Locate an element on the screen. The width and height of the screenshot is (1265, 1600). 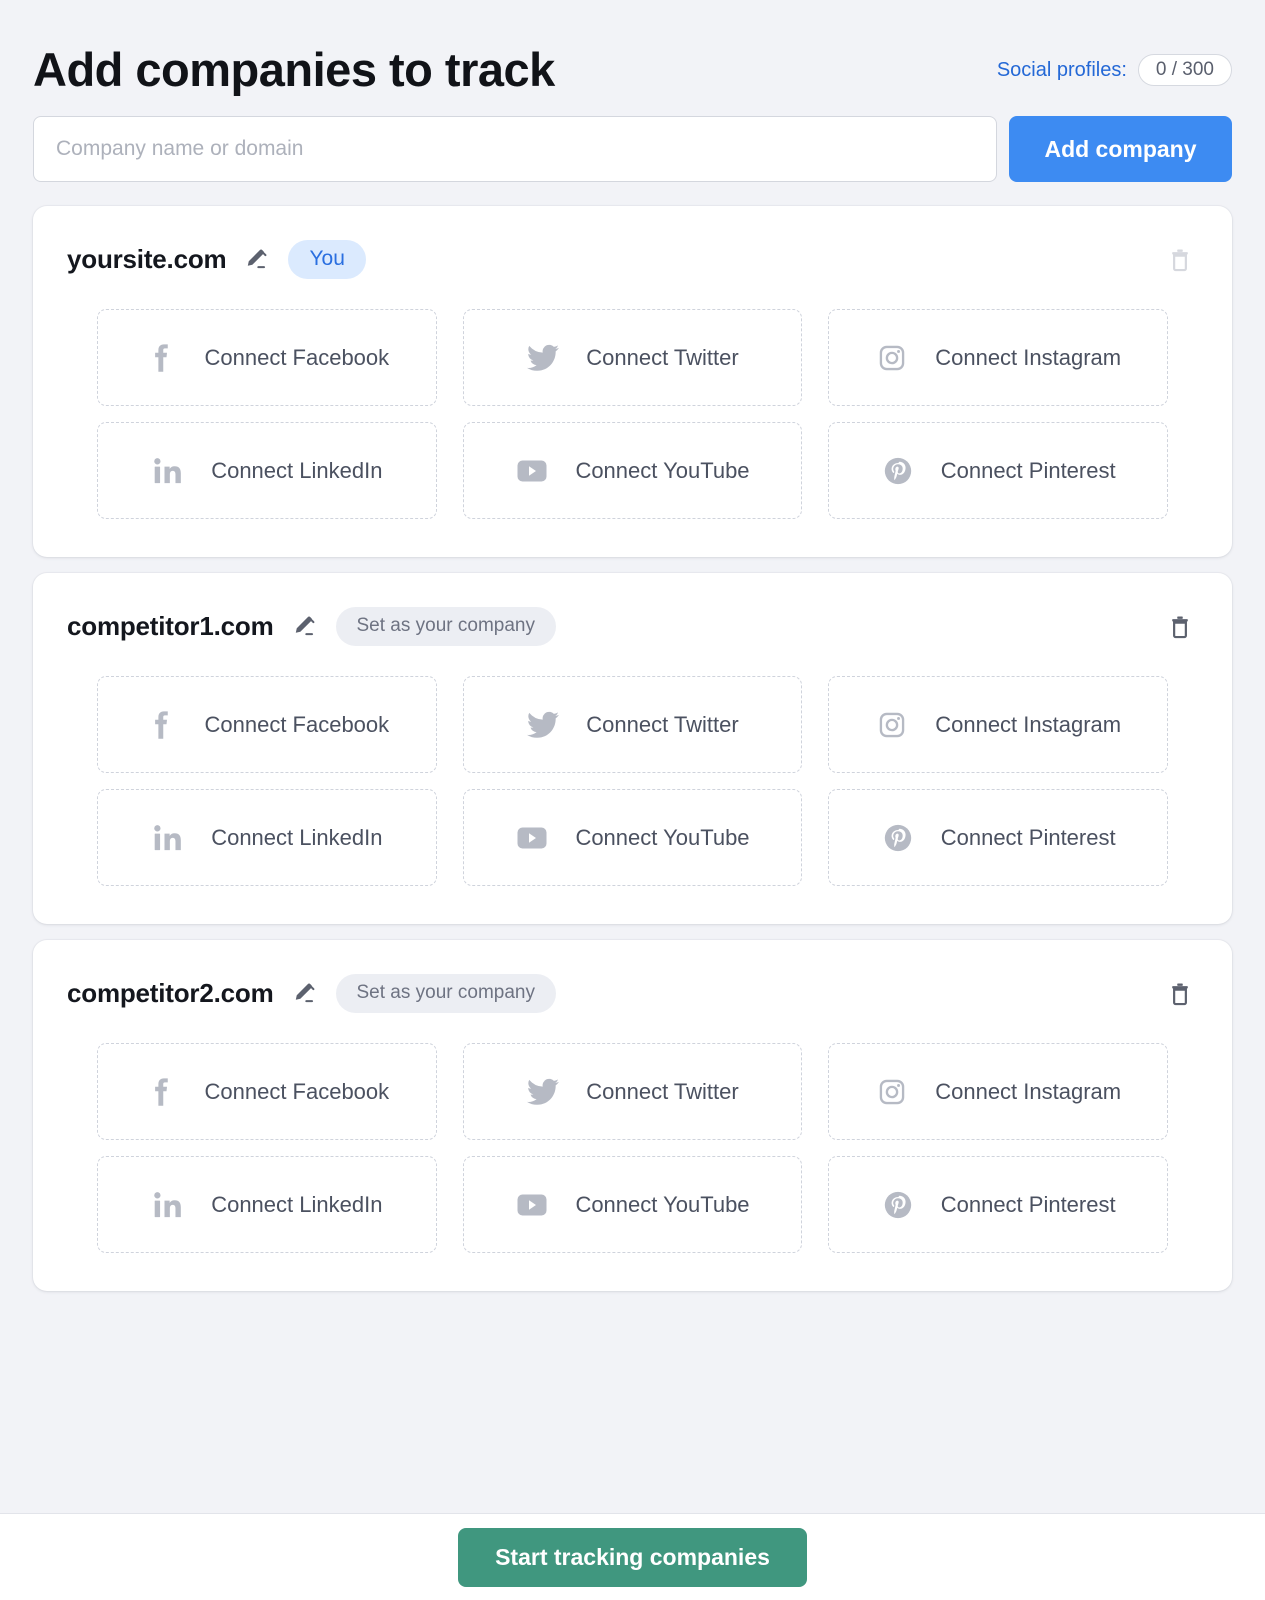
start-tracking-companies-button: Start tracking companies is located at coordinates (632, 1557).